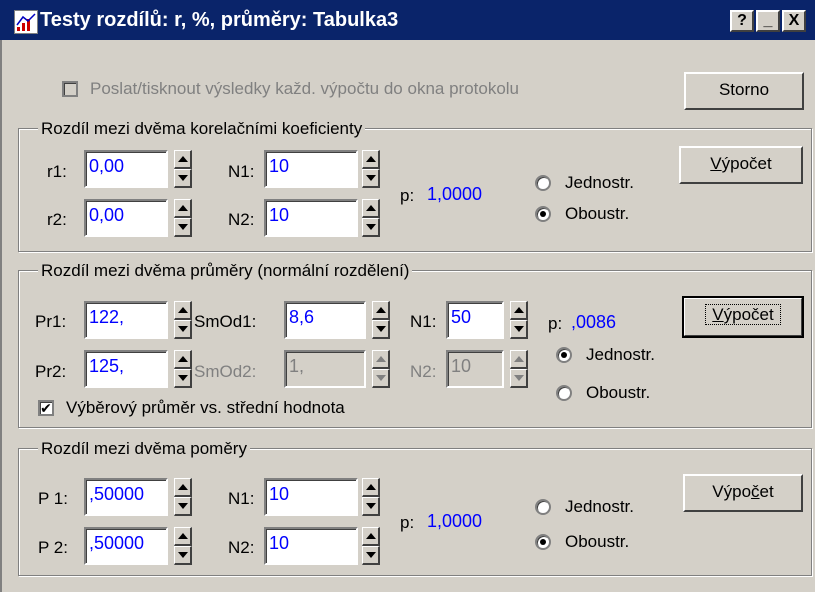 The image size is (815, 592). Describe the element at coordinates (53, 547) in the screenshot. I see `p2-label: P 2:` at that location.